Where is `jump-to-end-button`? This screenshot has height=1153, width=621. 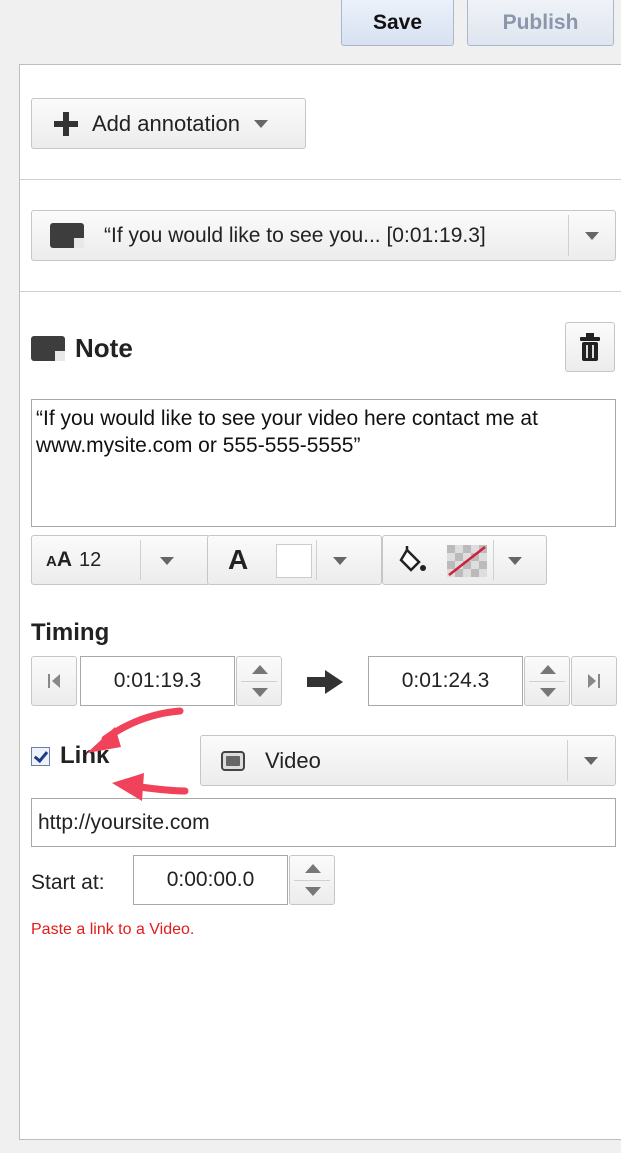 jump-to-end-button is located at coordinates (594, 681).